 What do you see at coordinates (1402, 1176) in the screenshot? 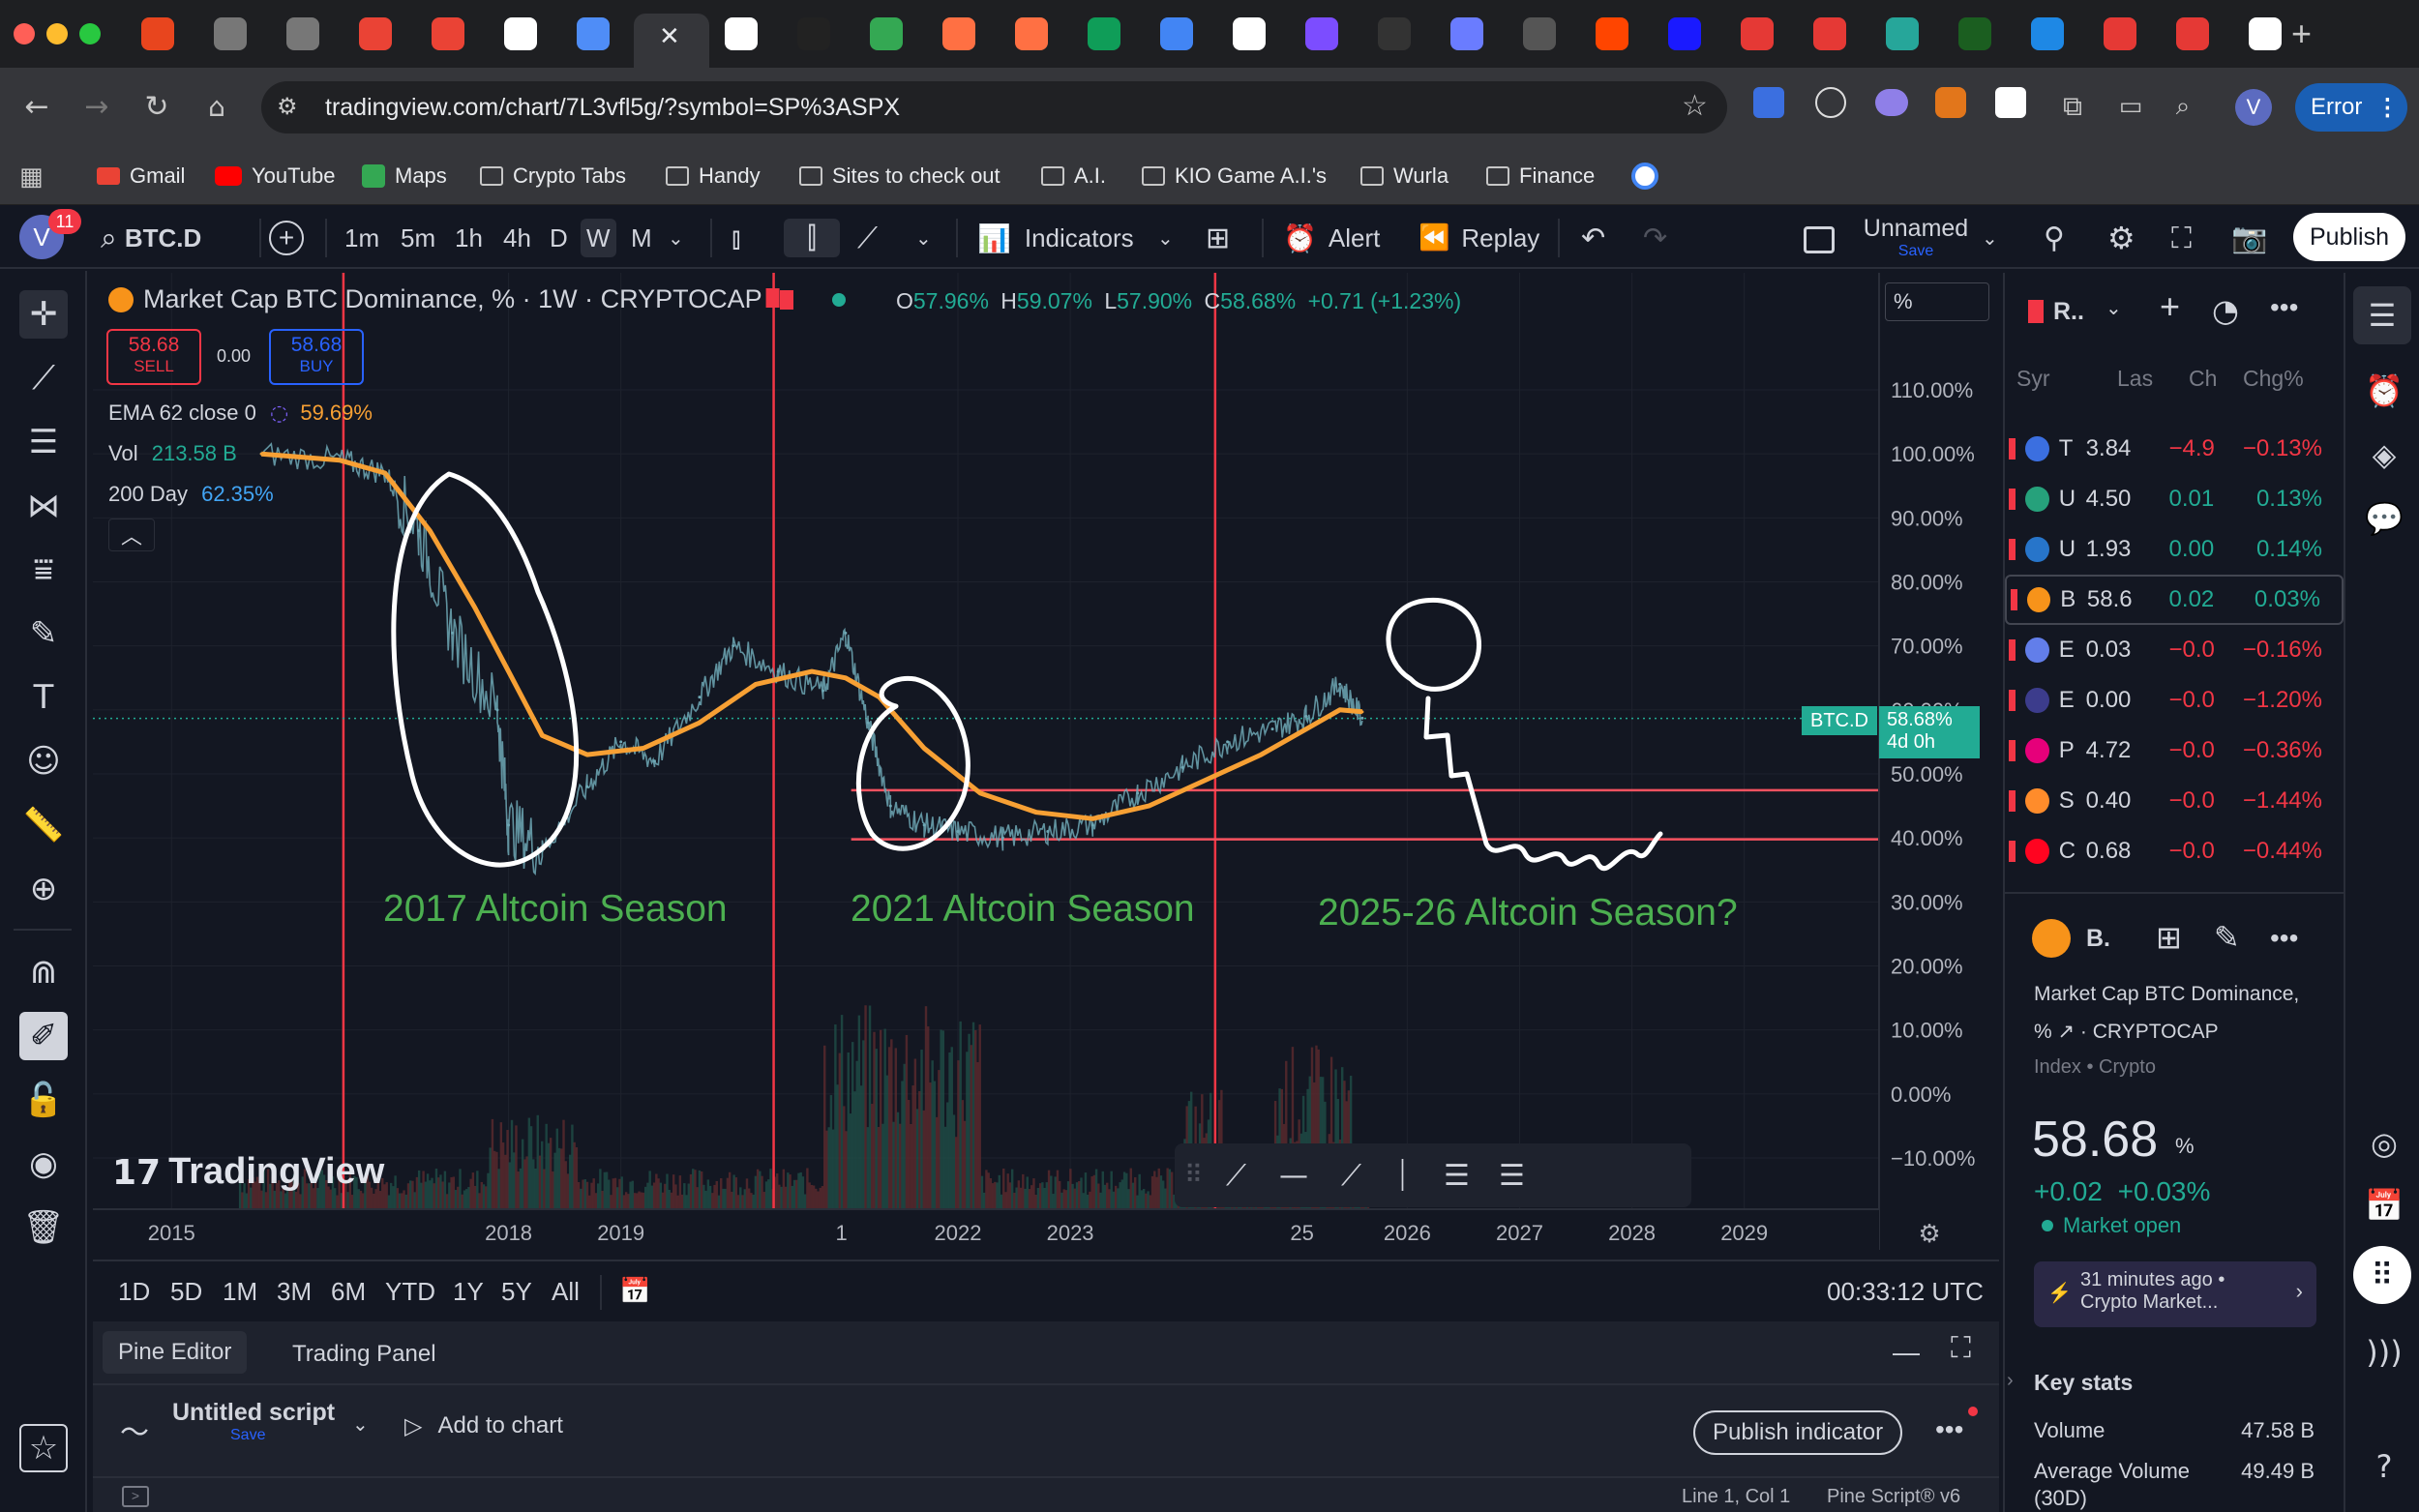
I see `vertical-line-icon: ⏐` at bounding box center [1402, 1176].